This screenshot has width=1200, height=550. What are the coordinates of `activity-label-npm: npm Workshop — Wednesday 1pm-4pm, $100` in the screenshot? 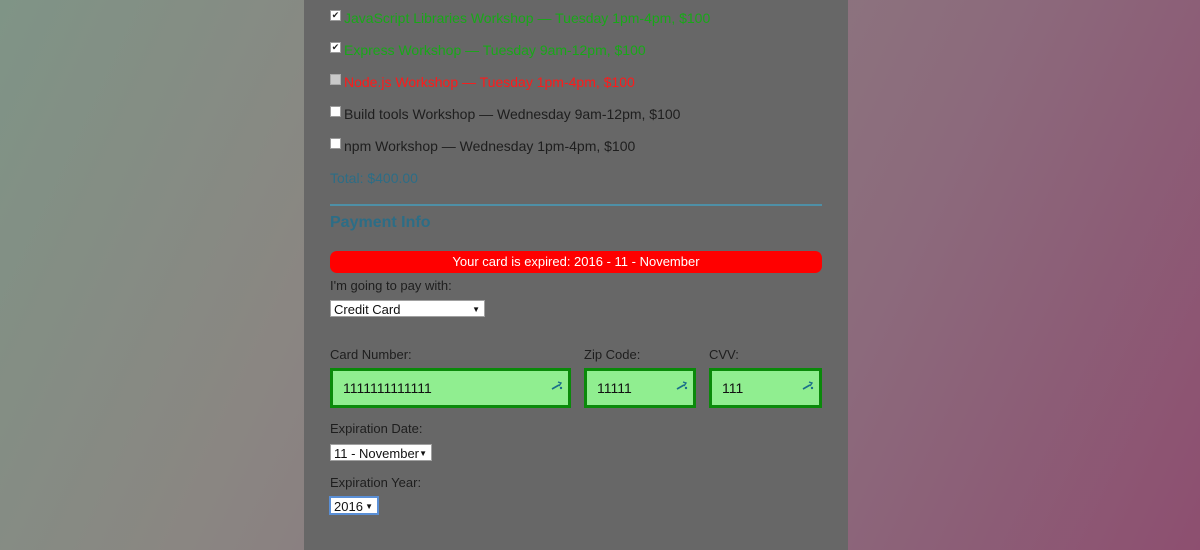 It's located at (490, 146).